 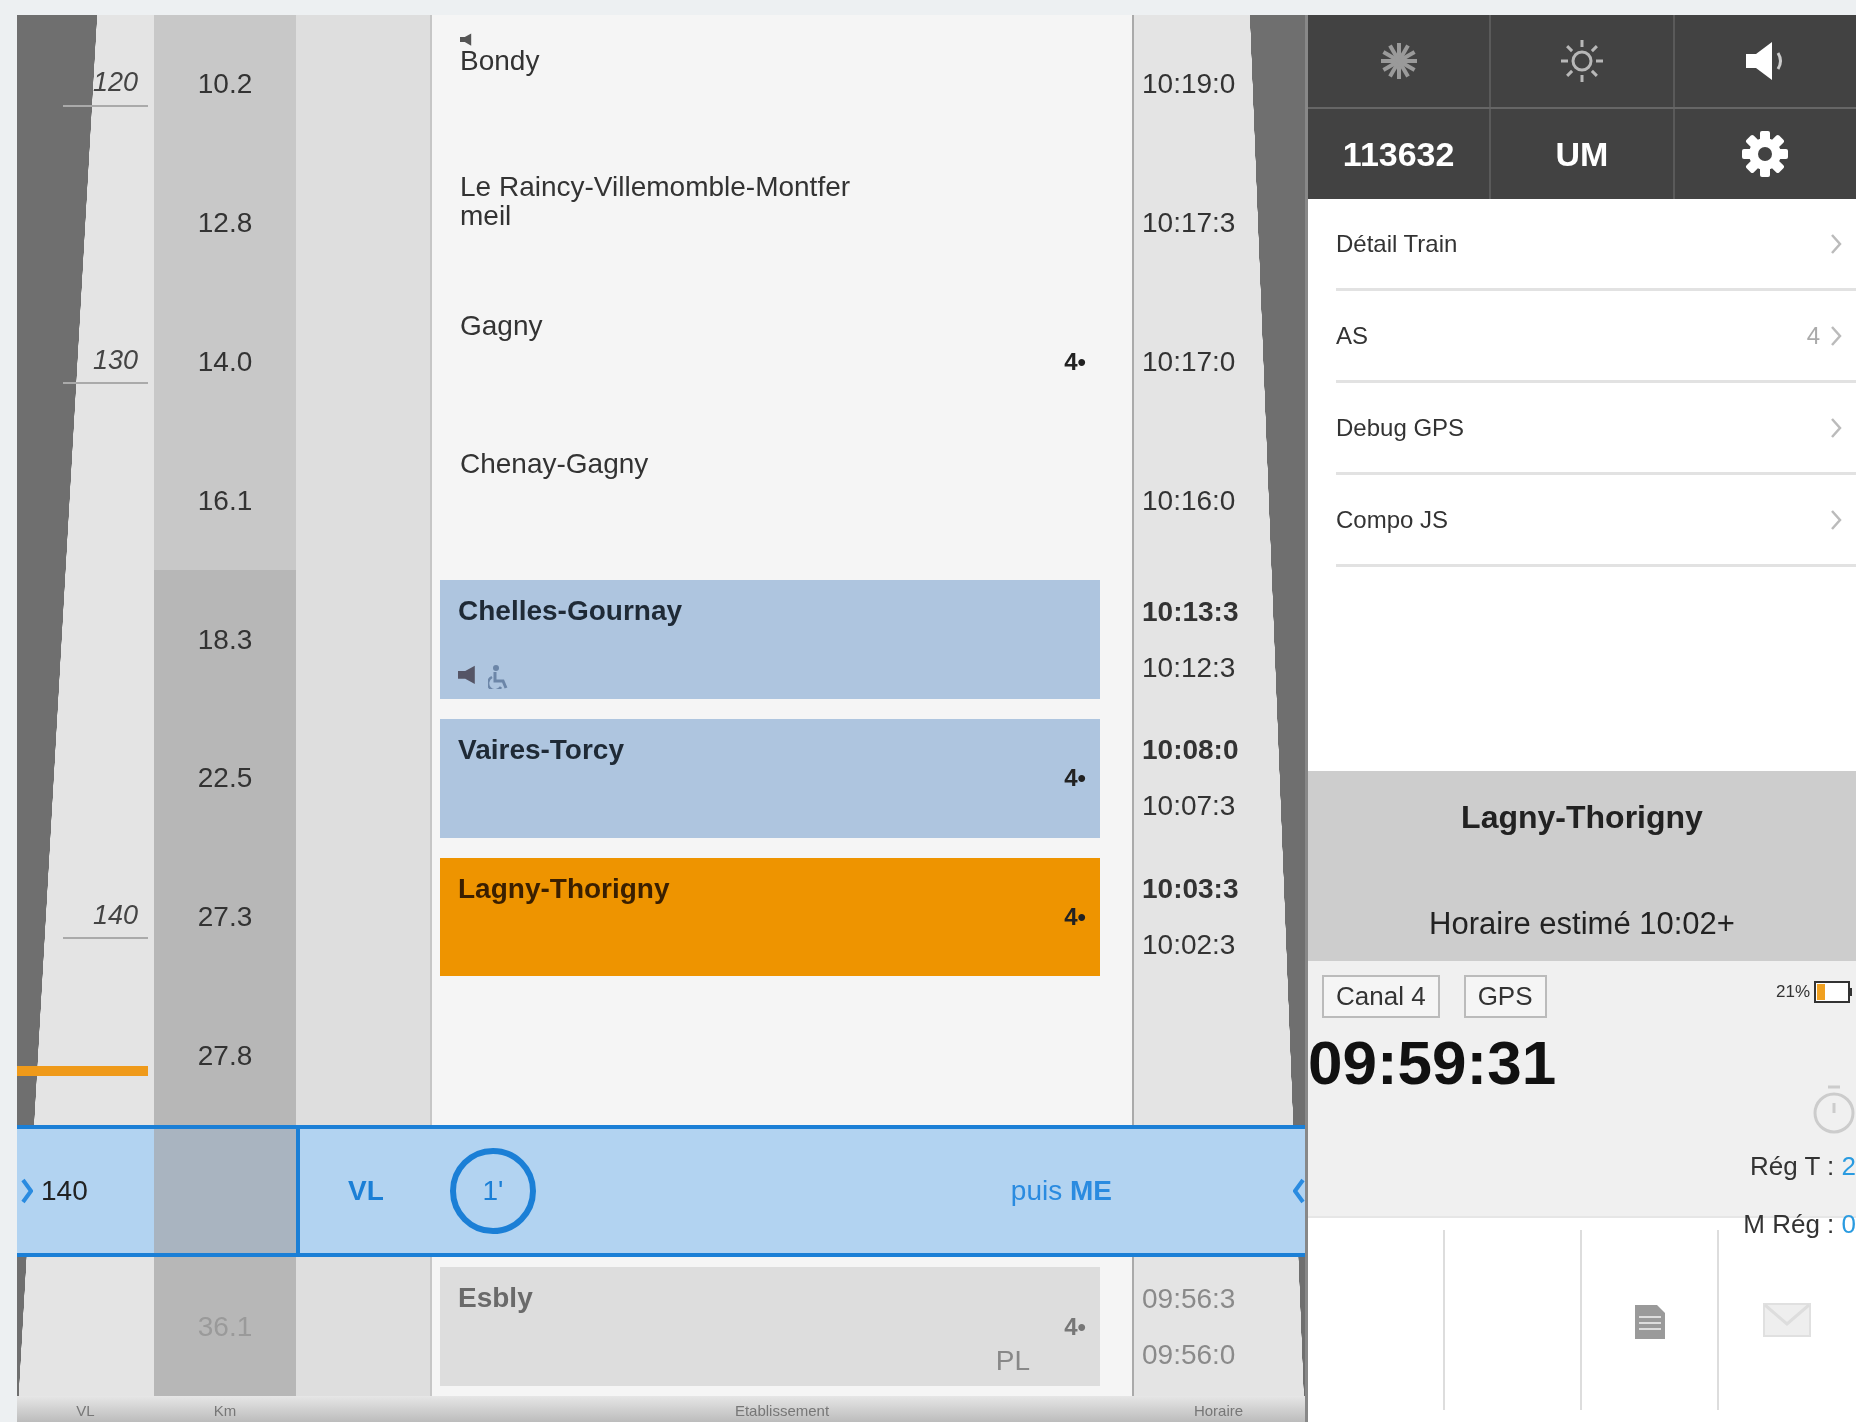 What do you see at coordinates (1218, 1410) in the screenshot?
I see `column-header: Horaire` at bounding box center [1218, 1410].